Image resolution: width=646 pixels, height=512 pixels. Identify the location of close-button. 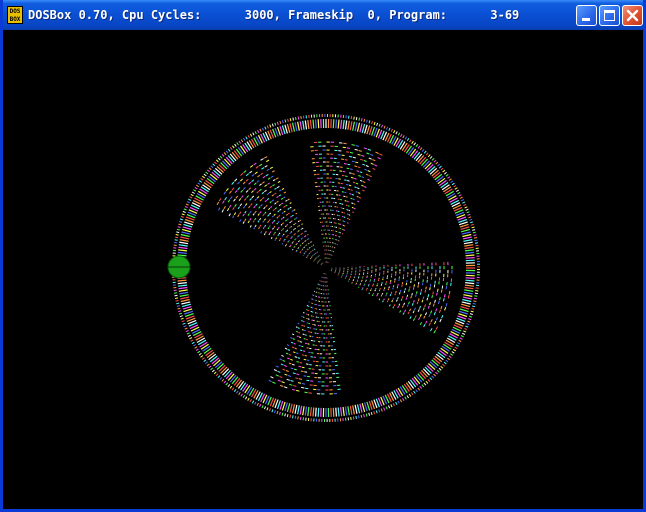
(632, 15).